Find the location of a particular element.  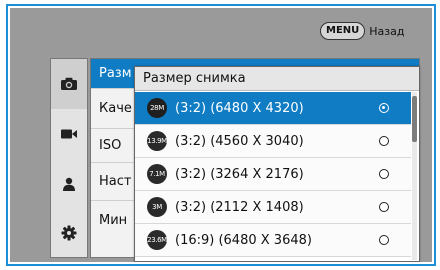

option-size-7-1m: 7.1M (3:2) (3264 X 2176) is located at coordinates (273, 174).